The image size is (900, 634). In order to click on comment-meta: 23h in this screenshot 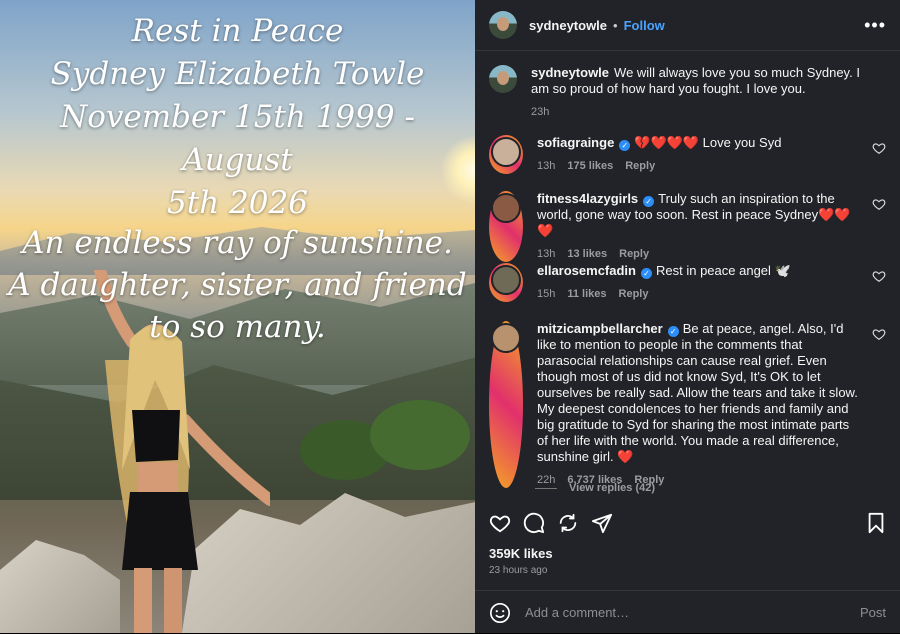, I will do `click(696, 112)`.